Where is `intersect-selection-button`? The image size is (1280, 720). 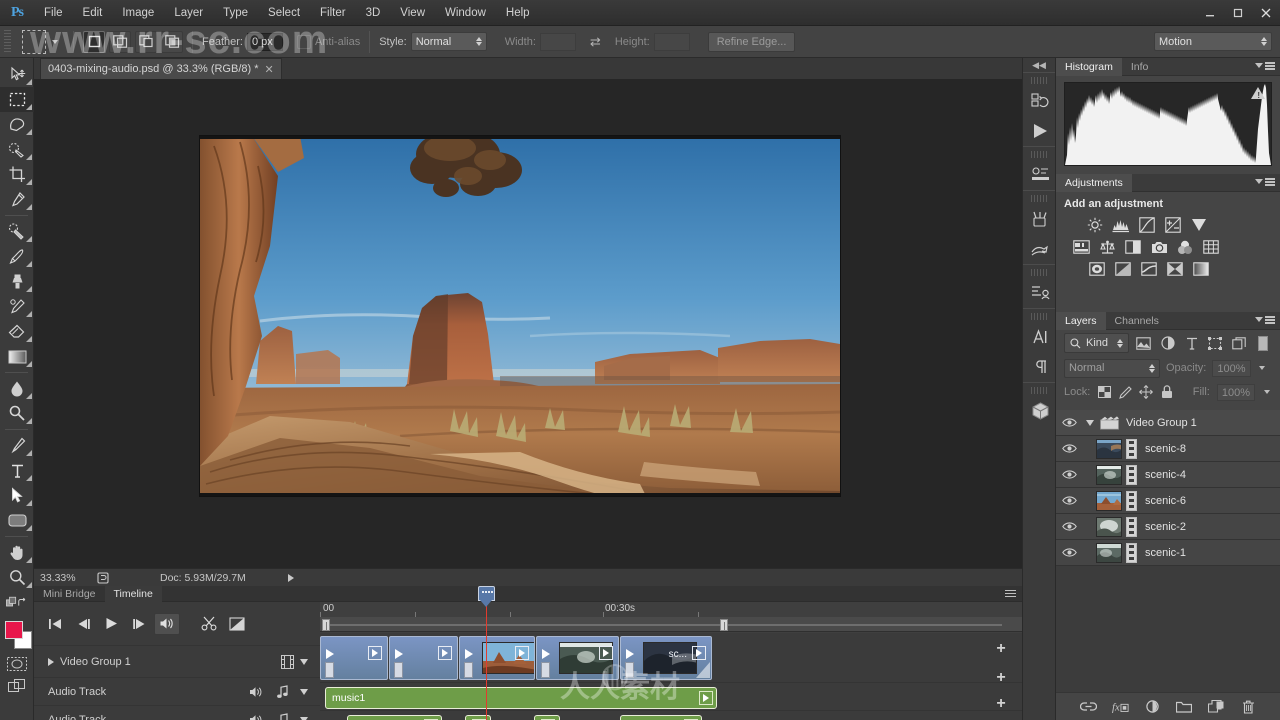
intersect-selection-button is located at coordinates (172, 41).